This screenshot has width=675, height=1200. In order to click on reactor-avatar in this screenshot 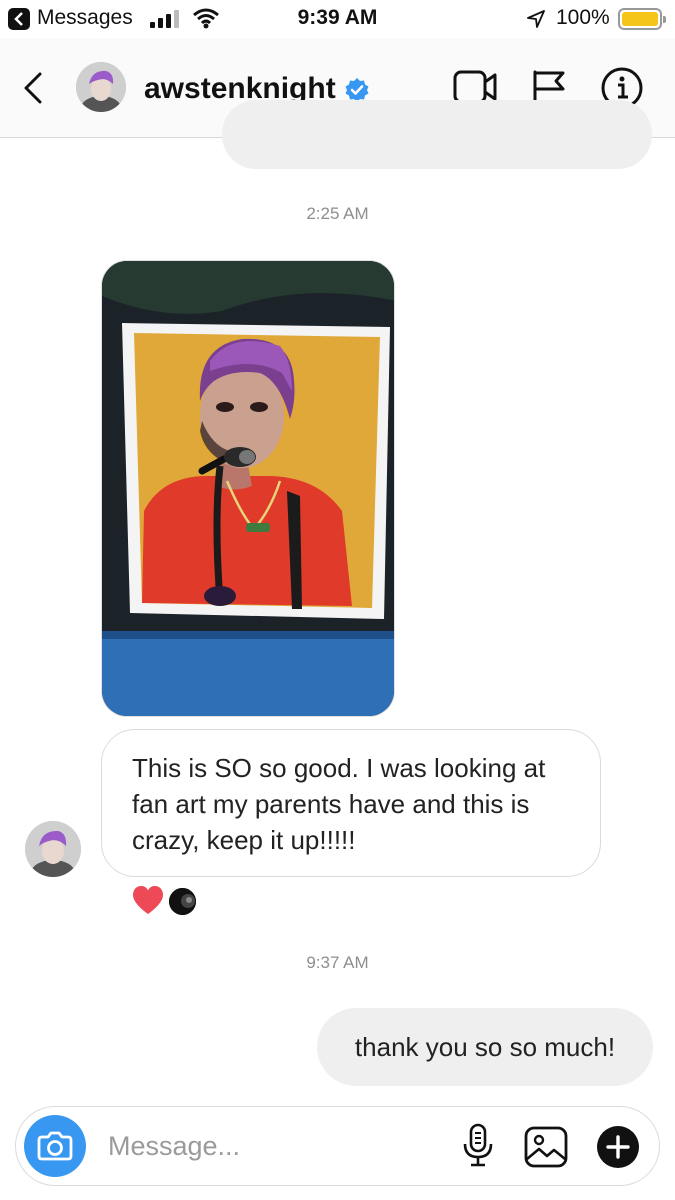, I will do `click(182, 901)`.